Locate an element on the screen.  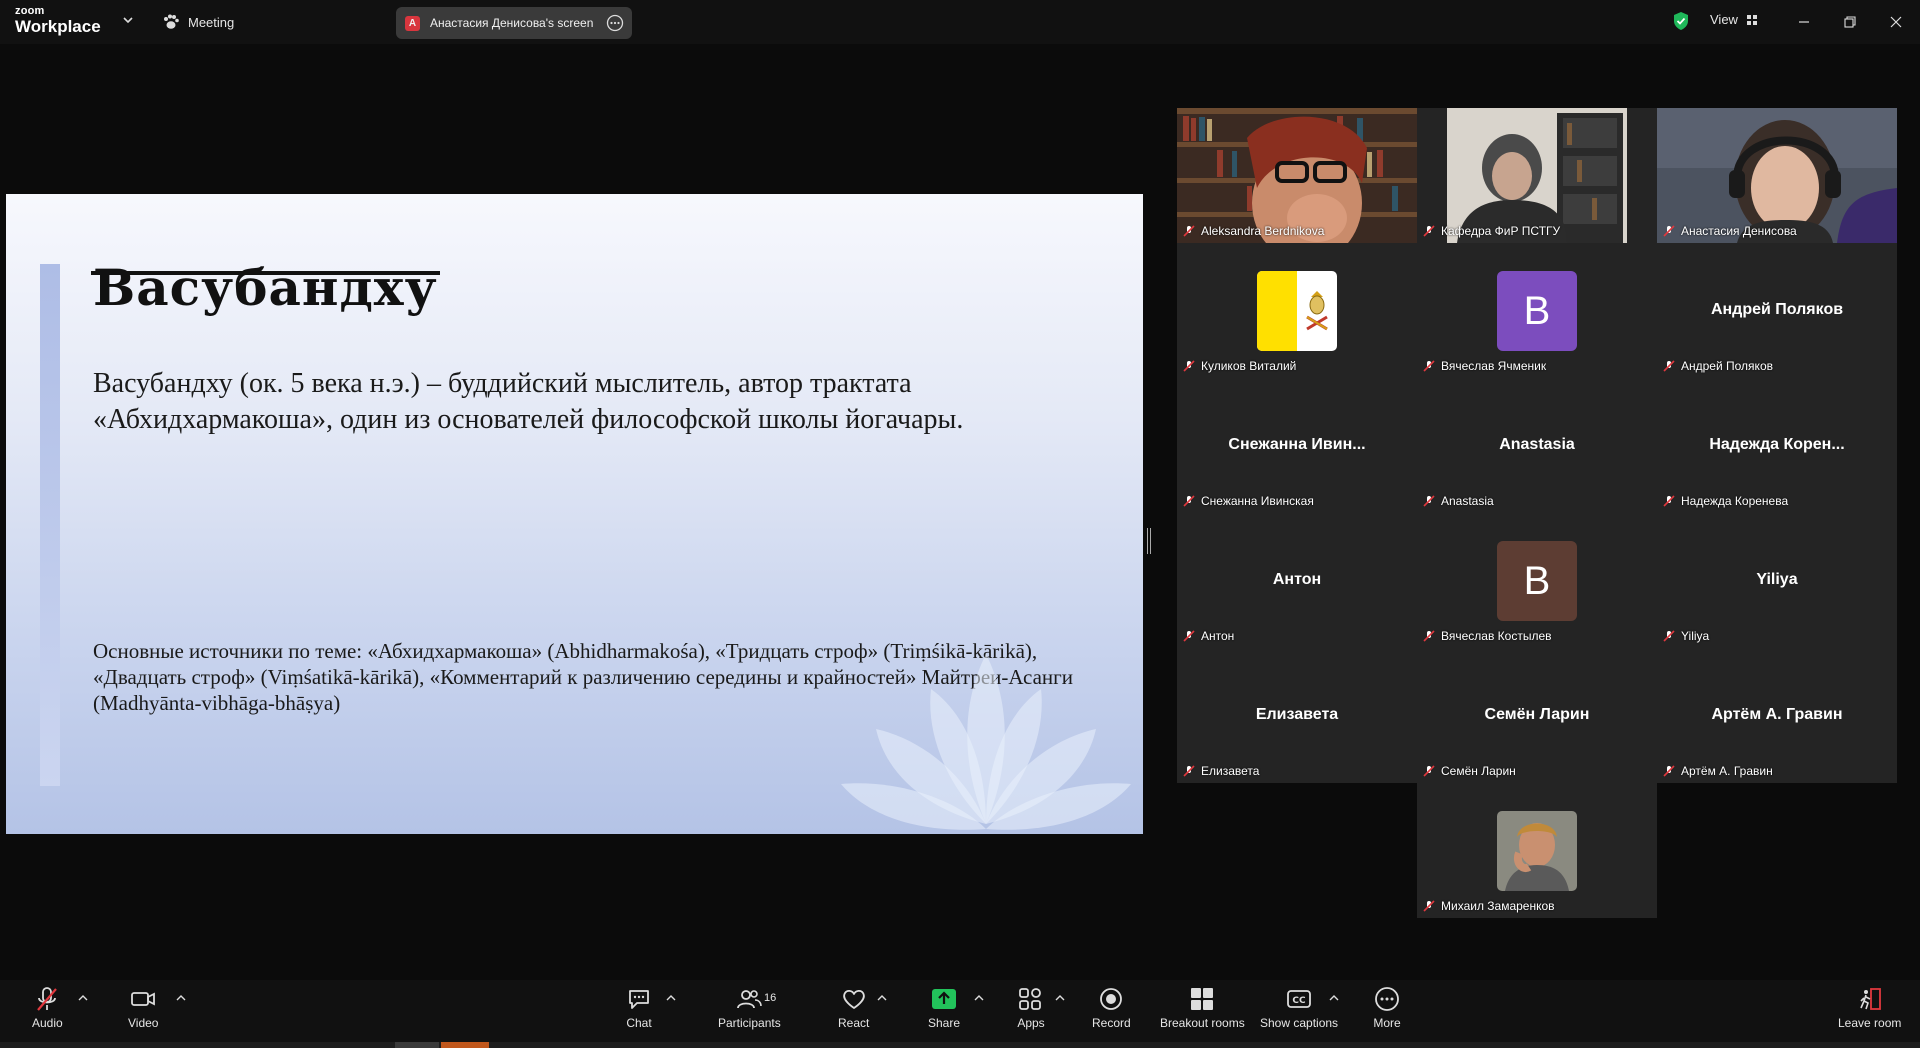
presenter-avatar: A is located at coordinates (412, 23).